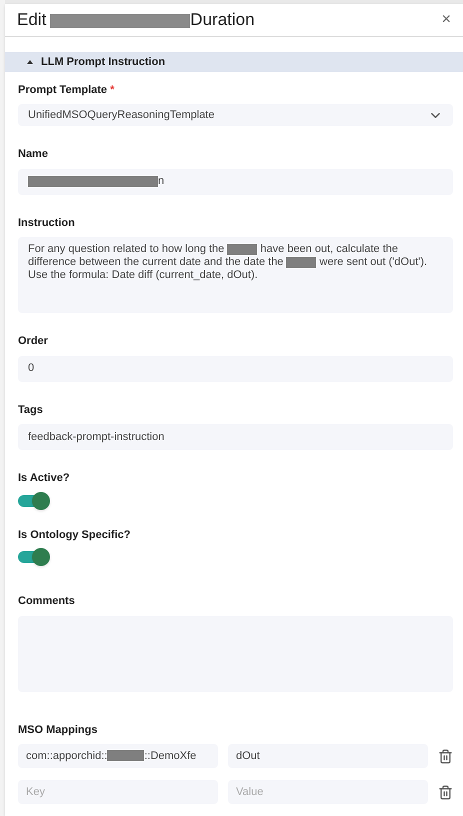 The width and height of the screenshot is (463, 816). Describe the element at coordinates (47, 223) in the screenshot. I see `field-label: Instruction` at that location.